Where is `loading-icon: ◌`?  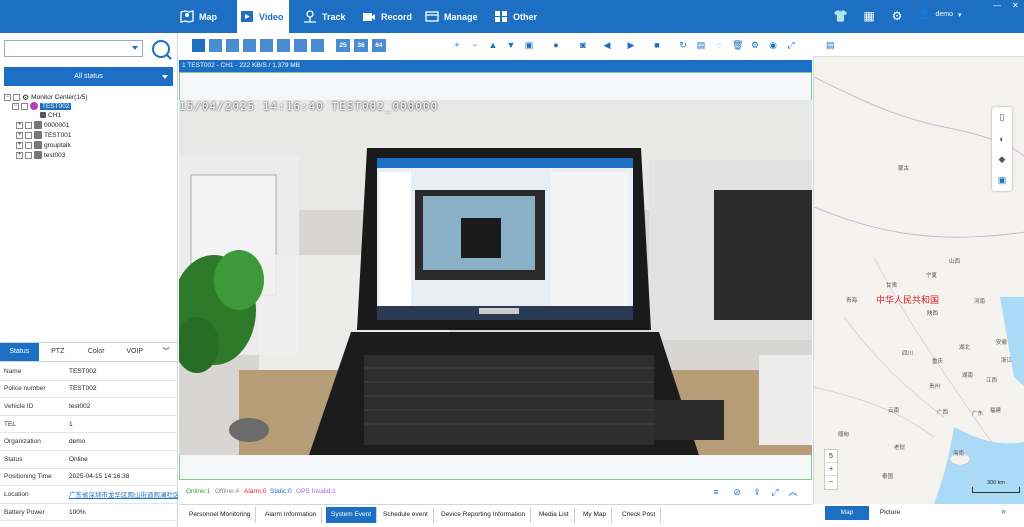 loading-icon: ◌ is located at coordinates (719, 45).